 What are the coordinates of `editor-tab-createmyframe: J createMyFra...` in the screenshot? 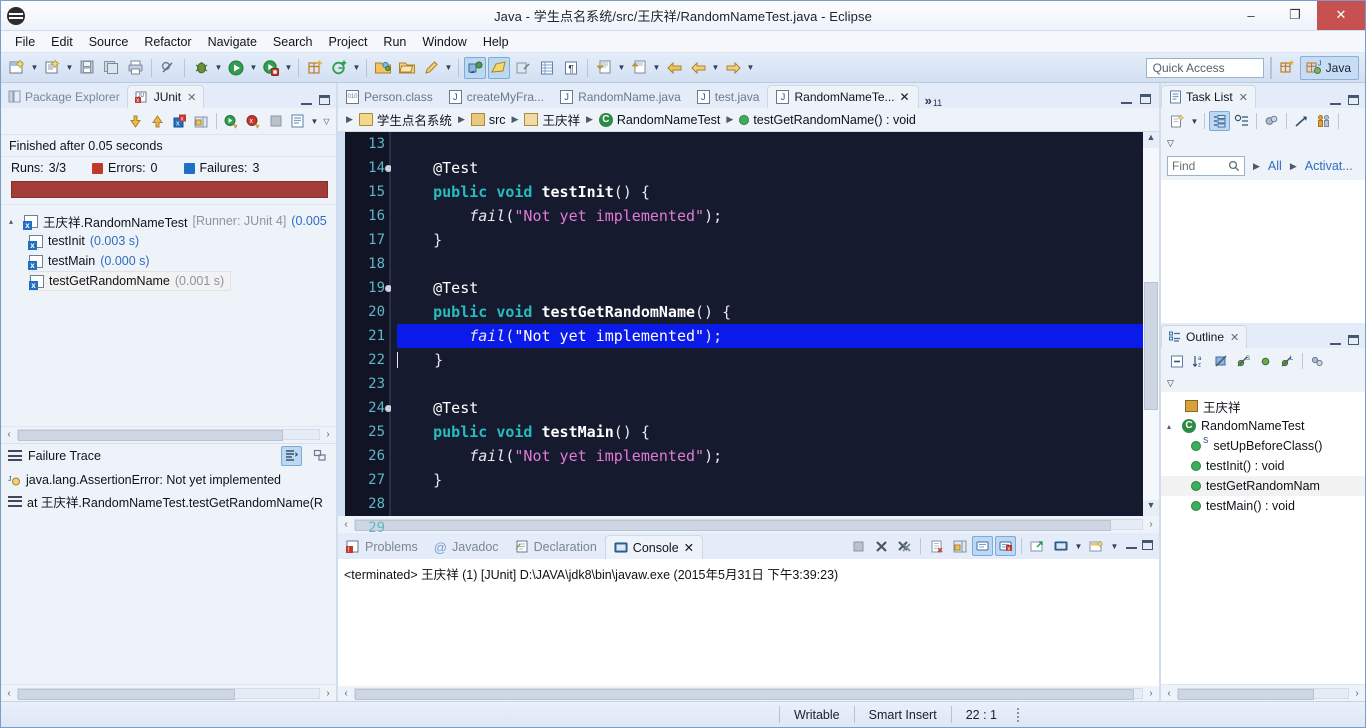 It's located at (496, 96).